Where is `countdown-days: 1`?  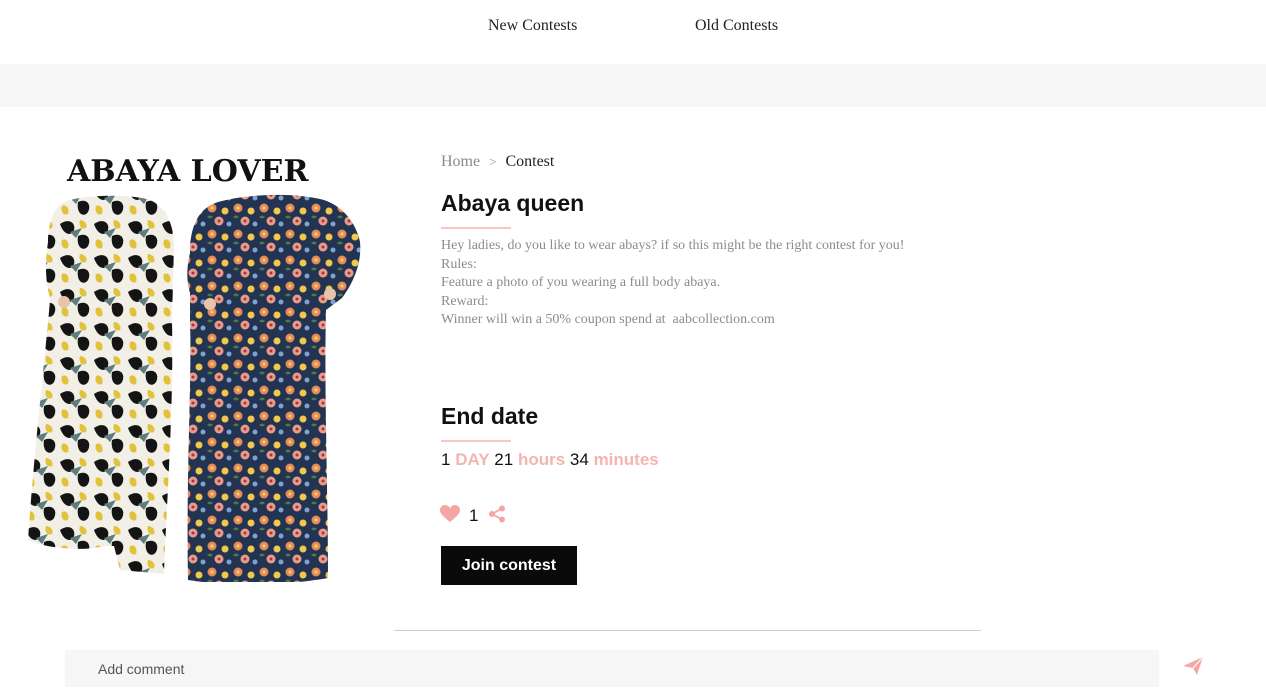 countdown-days: 1 is located at coordinates (446, 459).